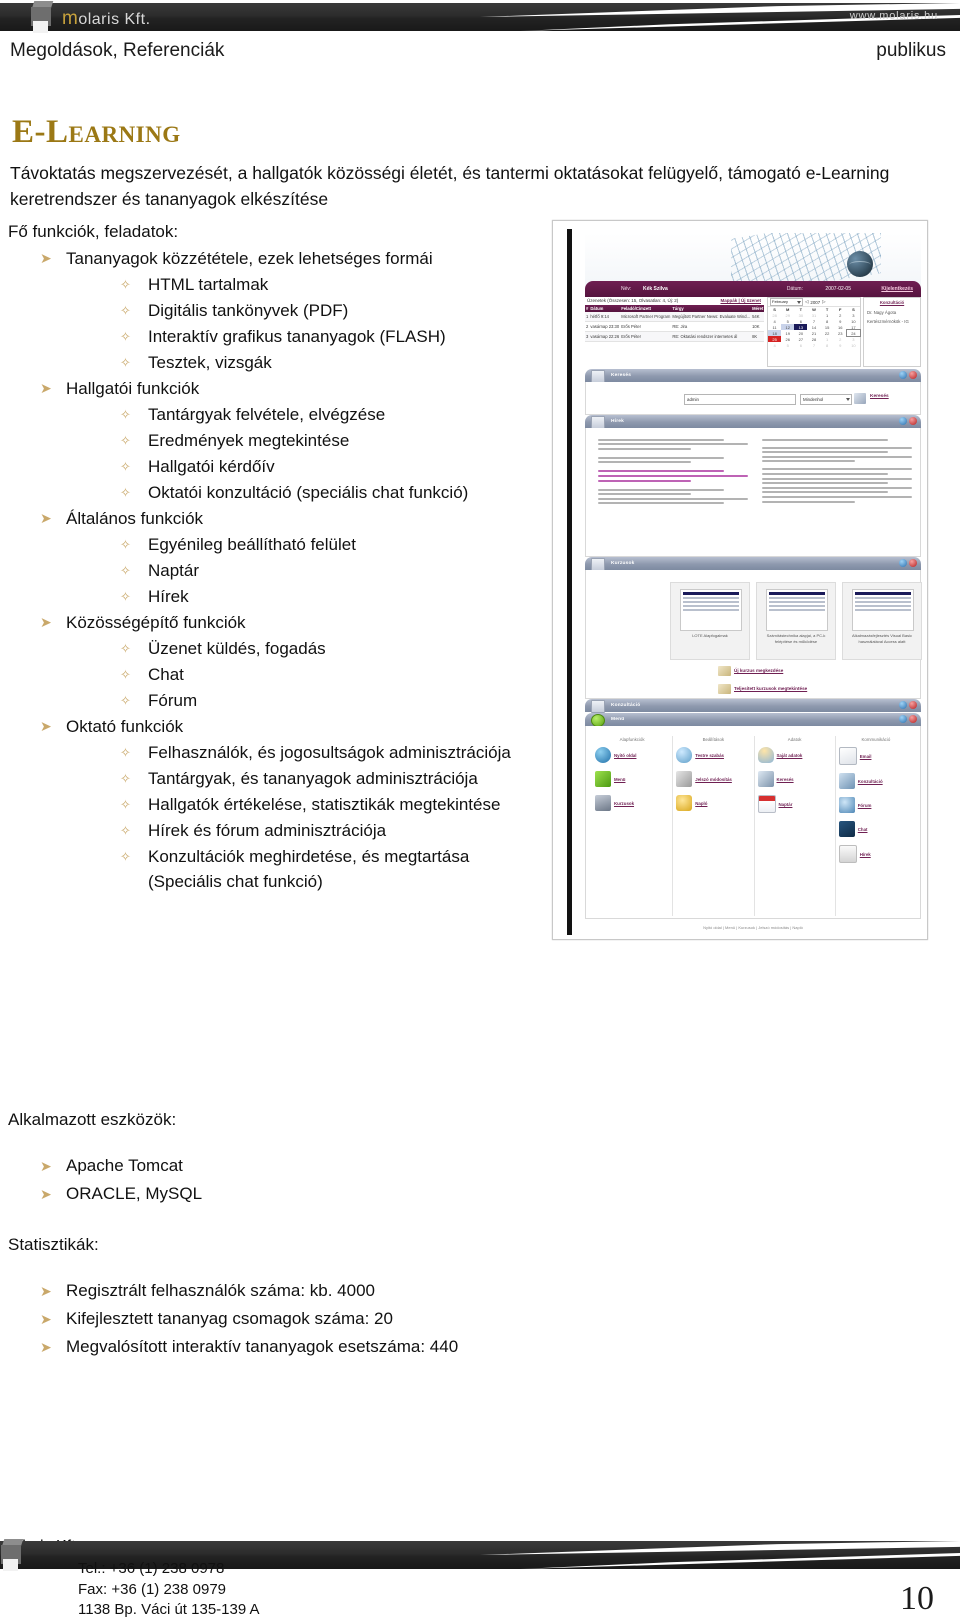  Describe the element at coordinates (774, 345) in the screenshot. I see `calendar-day: 4` at that location.